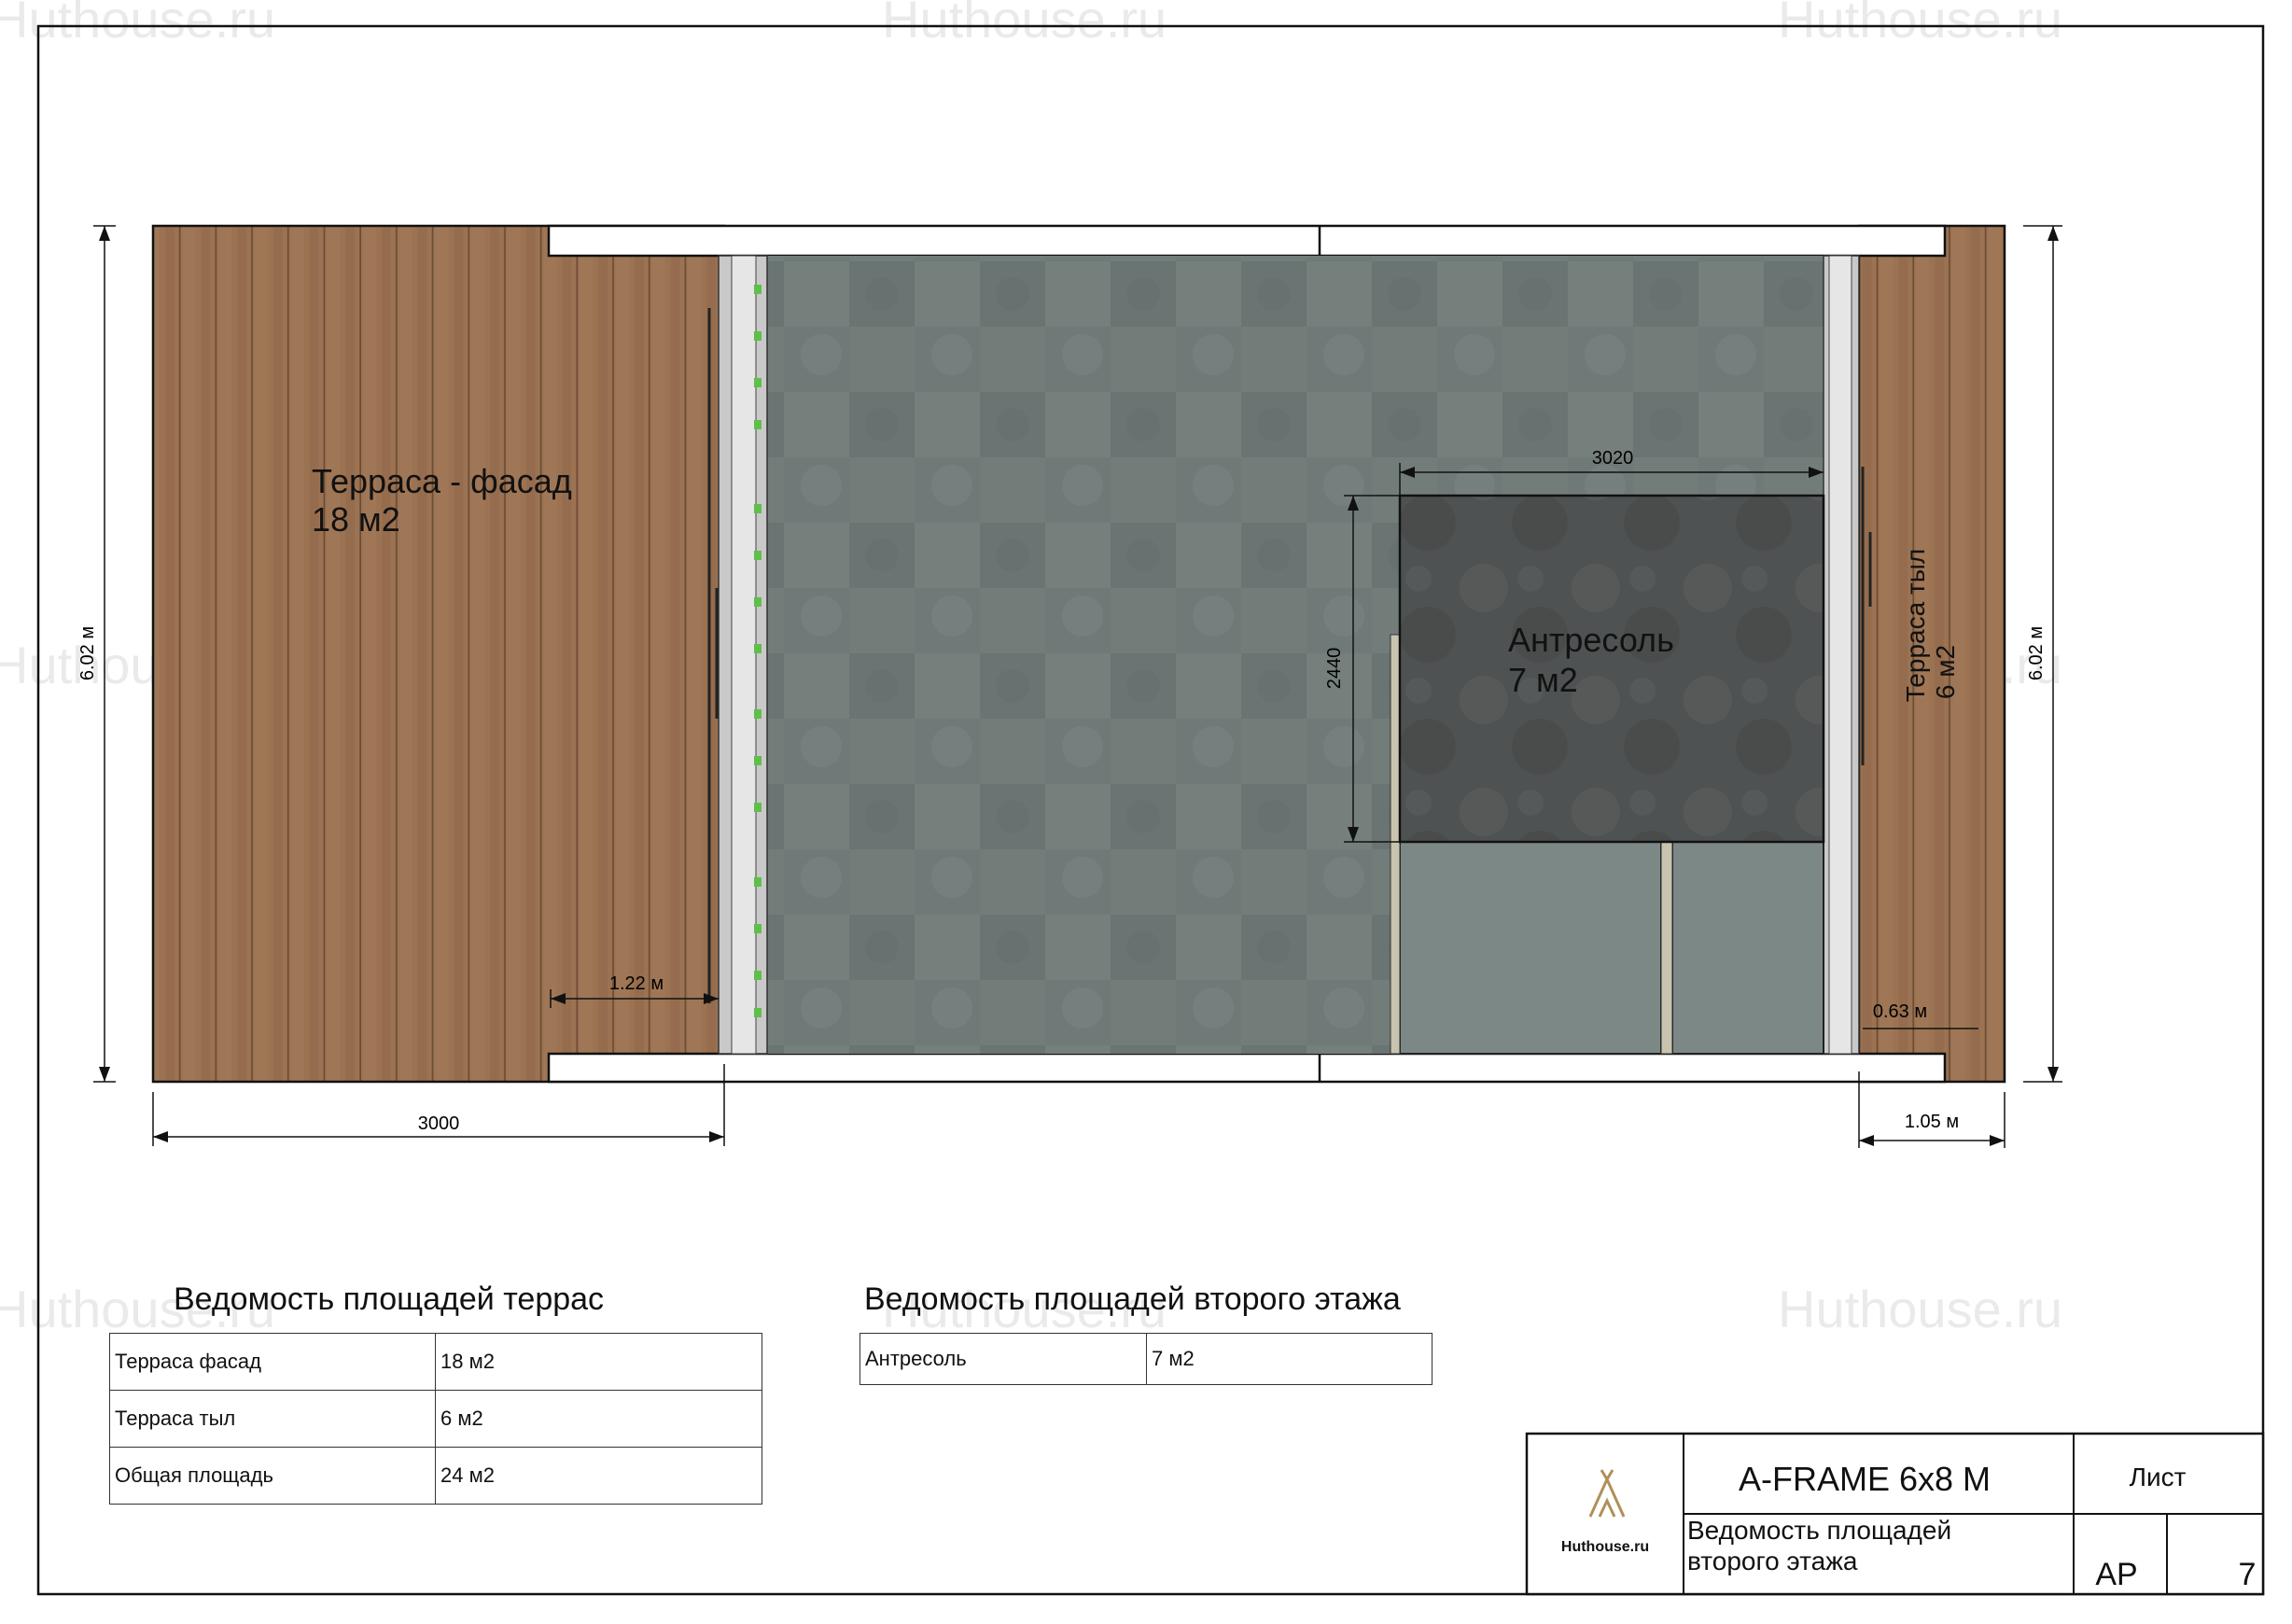  I want to click on dim-mezz-width: 3020, so click(1613, 458).